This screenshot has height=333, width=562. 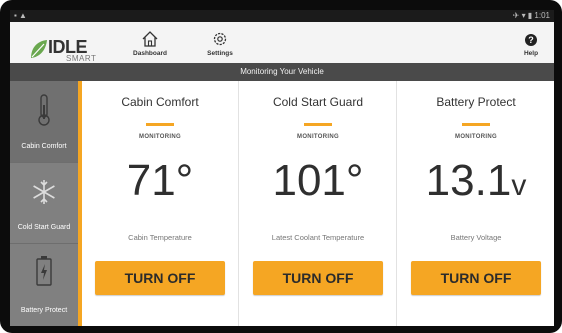 I want to click on reading-value: 101°, so click(x=318, y=183).